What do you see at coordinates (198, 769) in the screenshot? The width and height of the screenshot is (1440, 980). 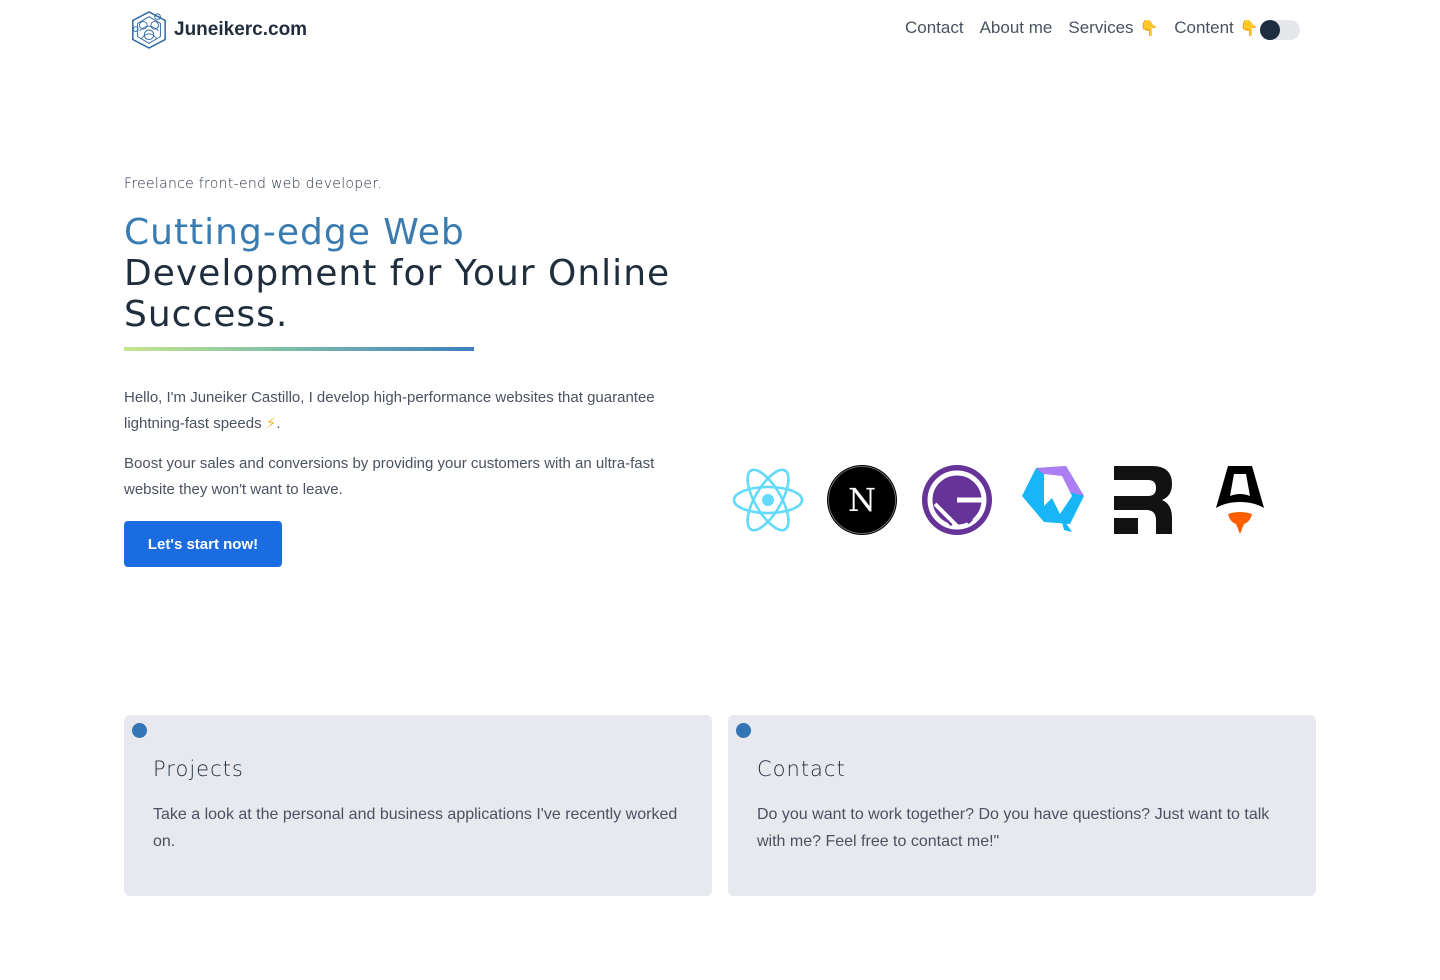 I see `projects-card-title: Projects` at bounding box center [198, 769].